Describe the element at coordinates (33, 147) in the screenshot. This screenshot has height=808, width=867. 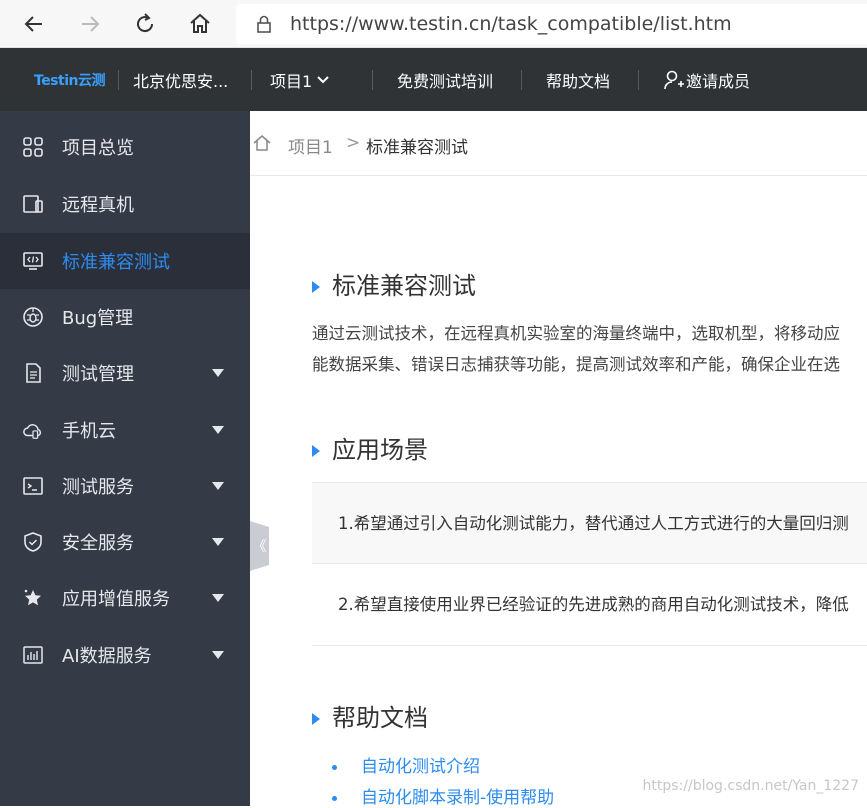
I see `grid-icon` at that location.